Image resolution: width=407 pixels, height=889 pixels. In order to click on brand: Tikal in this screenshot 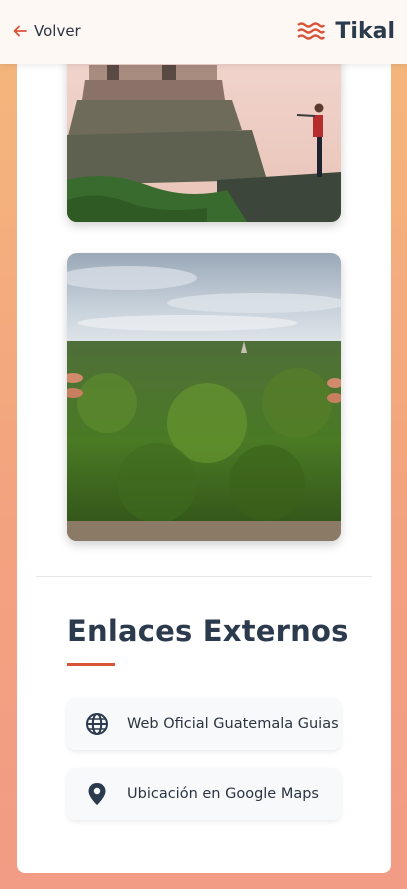, I will do `click(346, 31)`.